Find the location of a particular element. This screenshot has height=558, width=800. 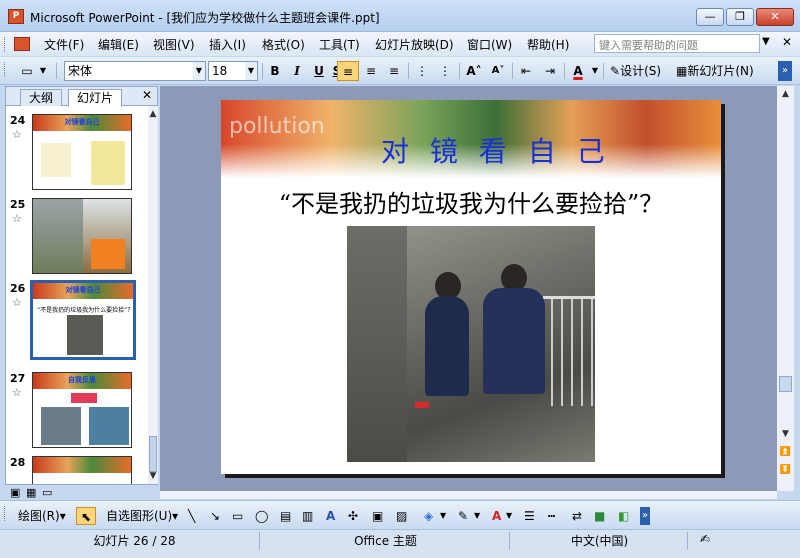

slide-thumb-24: 24 ☆ 对镜看自己 is located at coordinates (76, 149).